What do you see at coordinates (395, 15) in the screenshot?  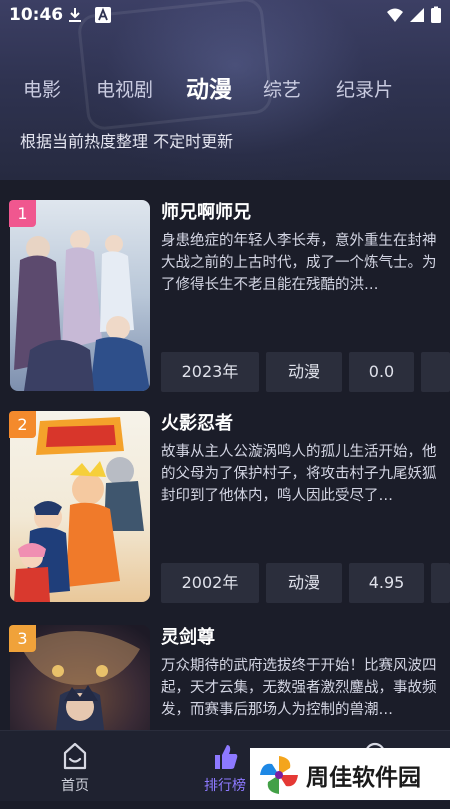 I see `wifi-icon` at bounding box center [395, 15].